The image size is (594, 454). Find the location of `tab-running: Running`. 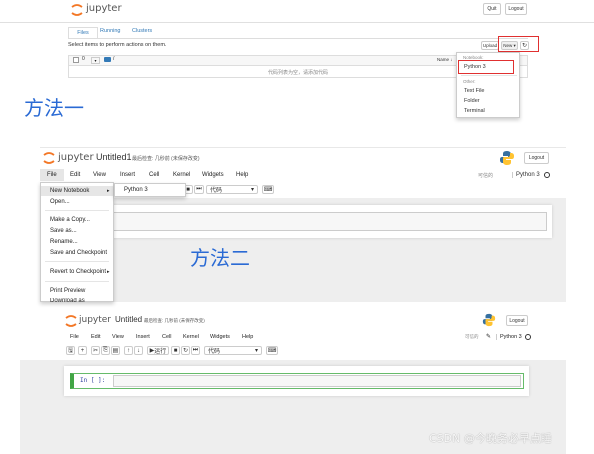

tab-running: Running is located at coordinates (110, 31).